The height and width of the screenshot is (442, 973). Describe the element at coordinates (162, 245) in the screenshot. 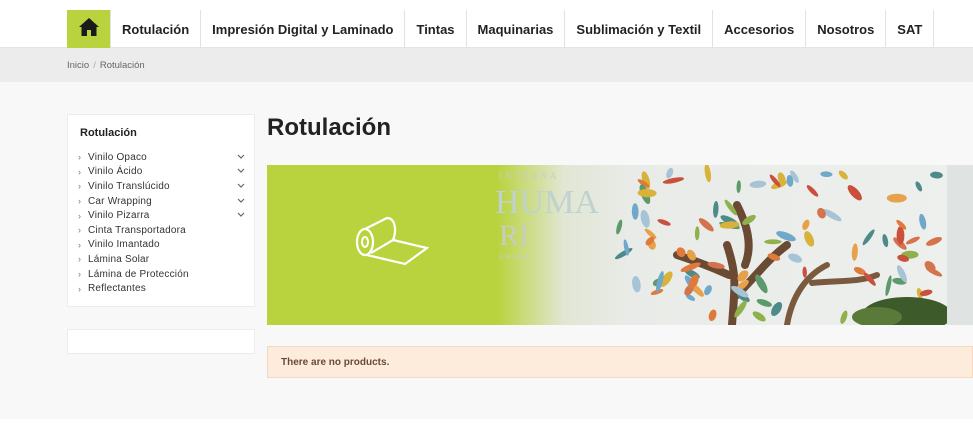

I see `sidebar-item: › Vinilo Imantado` at that location.